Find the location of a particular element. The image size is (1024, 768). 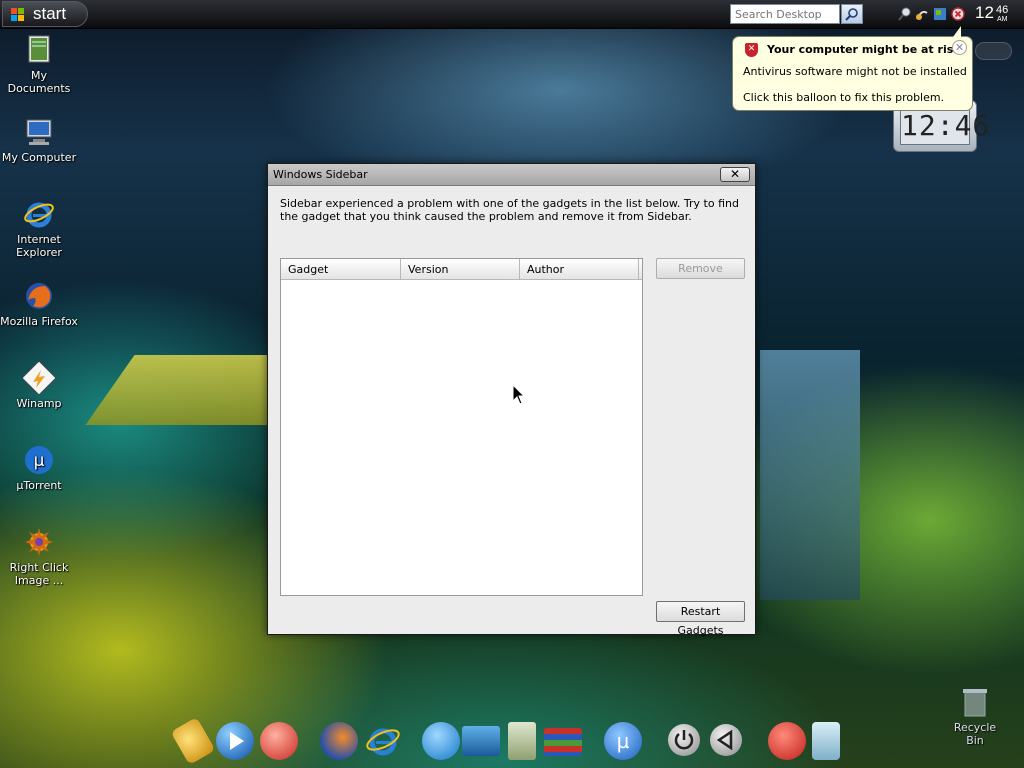

gadget-list-header: Gadget Version Author is located at coordinates (461, 269).